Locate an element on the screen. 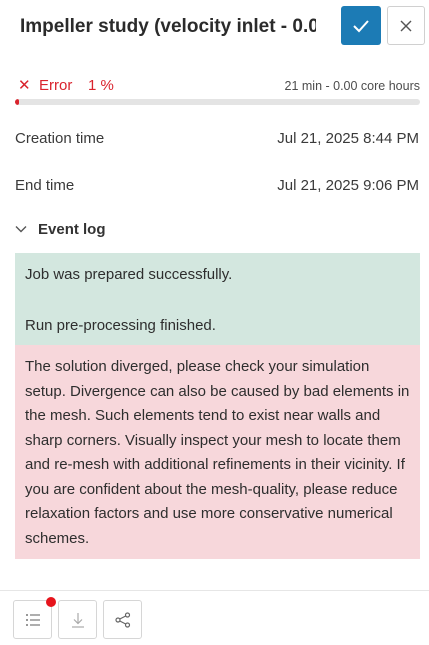 This screenshot has width=429, height=645. page-title: Impeller study (velocity inlet - 0.00 is located at coordinates (168, 26).